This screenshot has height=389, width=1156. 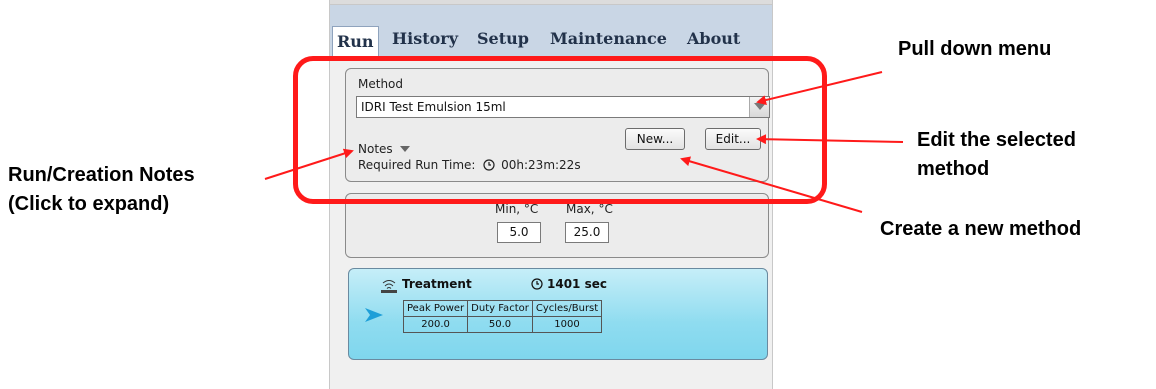 I want to click on notes-callout-line2: (Click to expand), so click(x=89, y=204).